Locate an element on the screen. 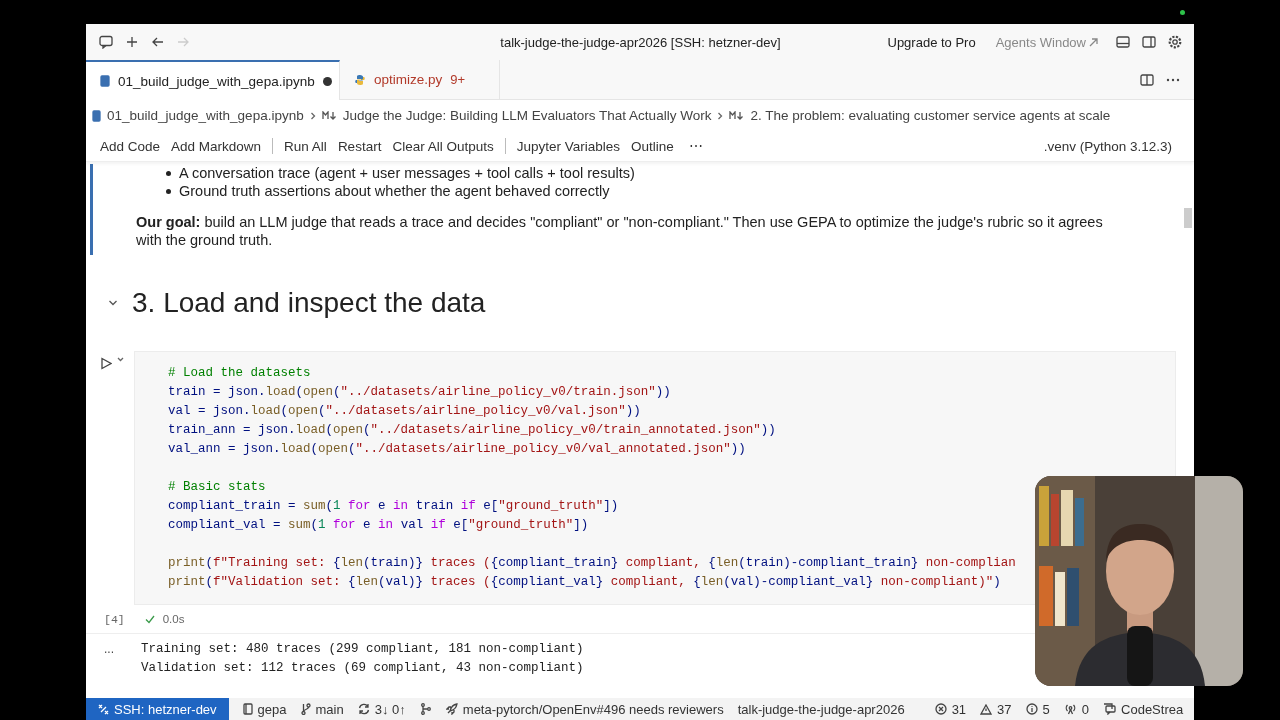 Image resolution: width=1280 pixels, height=720 pixels. info-icon is located at coordinates (1031, 709).